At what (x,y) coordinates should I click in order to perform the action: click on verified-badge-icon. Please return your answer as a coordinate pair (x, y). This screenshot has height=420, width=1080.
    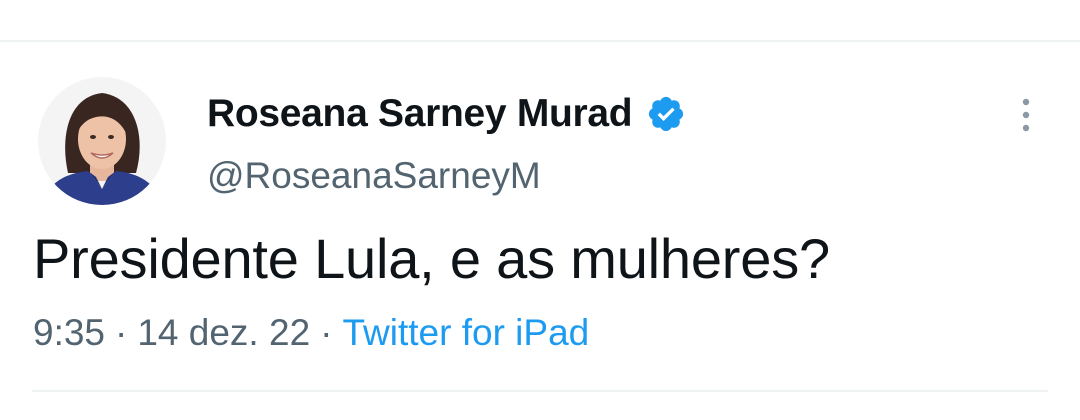
    Looking at the image, I should click on (666, 114).